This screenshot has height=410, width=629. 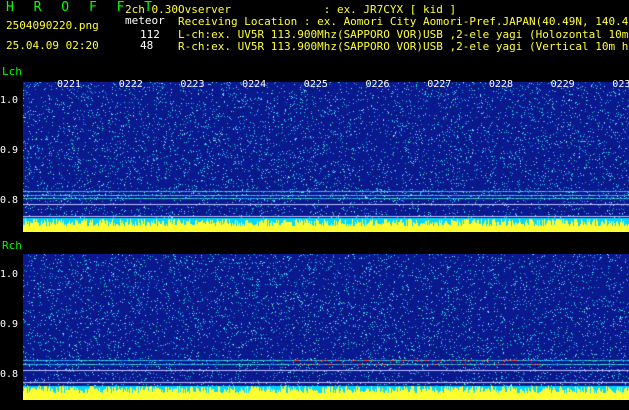 I want to click on lch-label: Lch, so click(x=12, y=71).